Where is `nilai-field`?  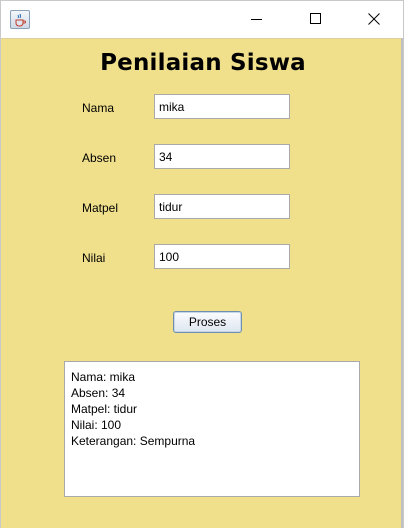 nilai-field is located at coordinates (222, 256).